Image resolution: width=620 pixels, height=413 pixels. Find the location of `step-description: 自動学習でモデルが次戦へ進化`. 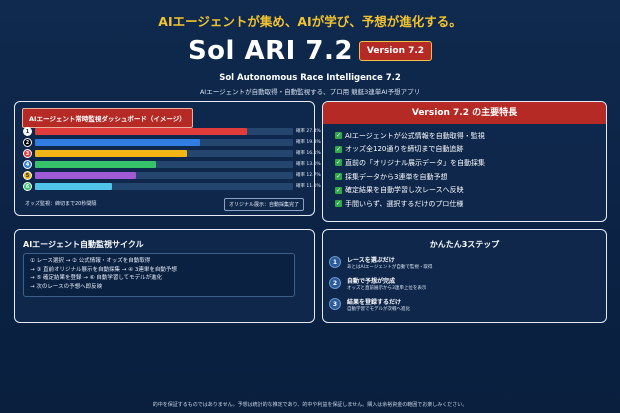

step-description: 自動学習でモデルが次戦へ進化 is located at coordinates (378, 309).